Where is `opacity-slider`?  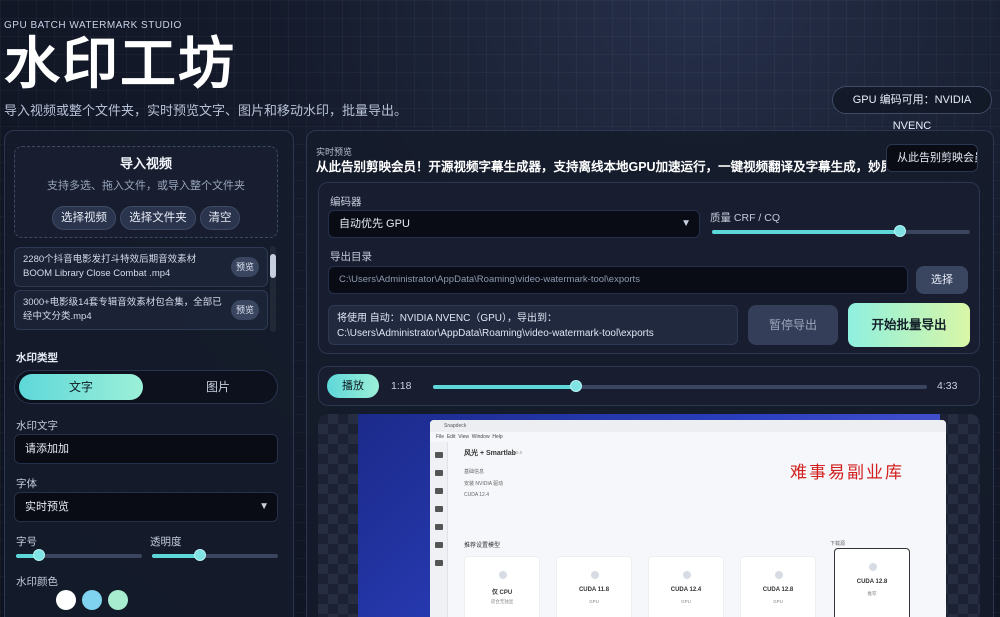
opacity-slider is located at coordinates (215, 555).